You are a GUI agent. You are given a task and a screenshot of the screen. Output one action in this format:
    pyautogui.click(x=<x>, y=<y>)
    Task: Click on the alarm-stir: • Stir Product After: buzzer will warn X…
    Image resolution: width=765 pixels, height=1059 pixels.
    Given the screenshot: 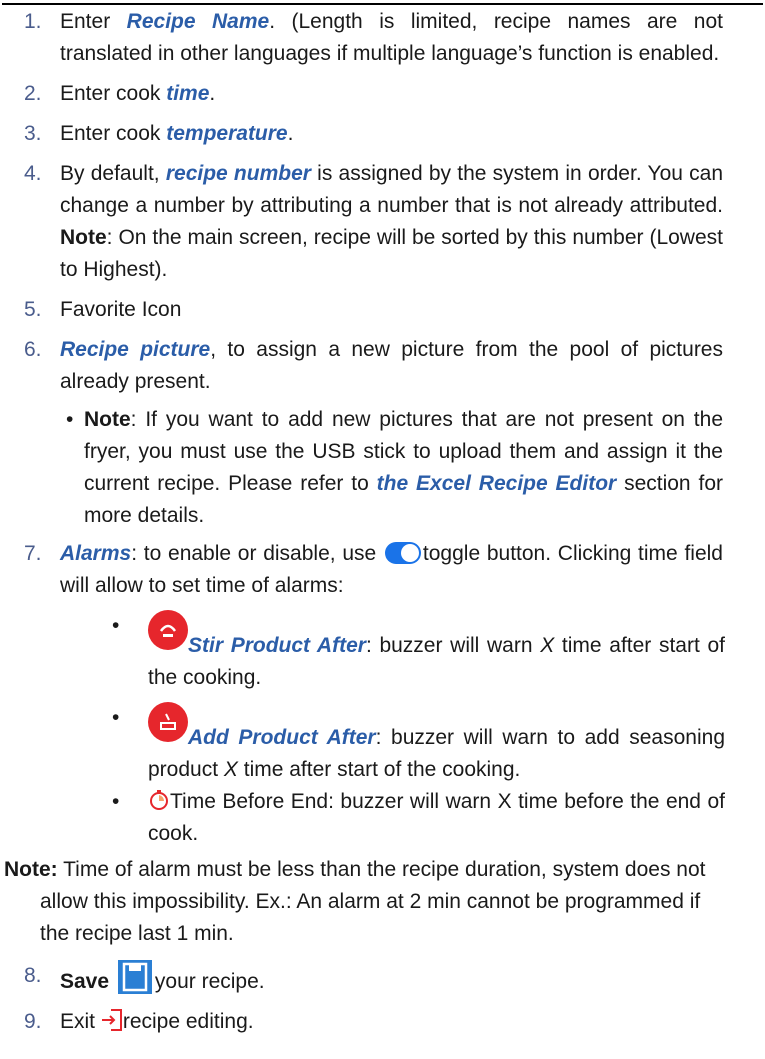 What is the action you would take?
    pyautogui.click(x=382, y=652)
    